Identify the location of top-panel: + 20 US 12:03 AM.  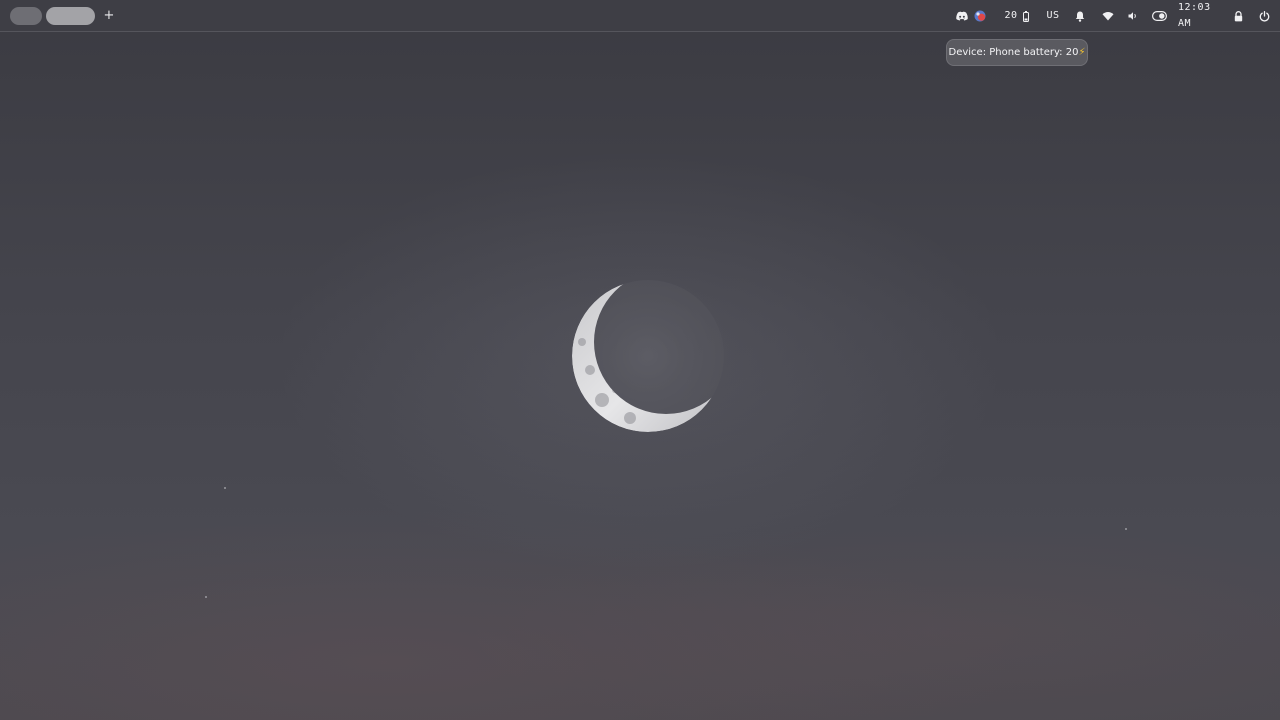
(640, 16).